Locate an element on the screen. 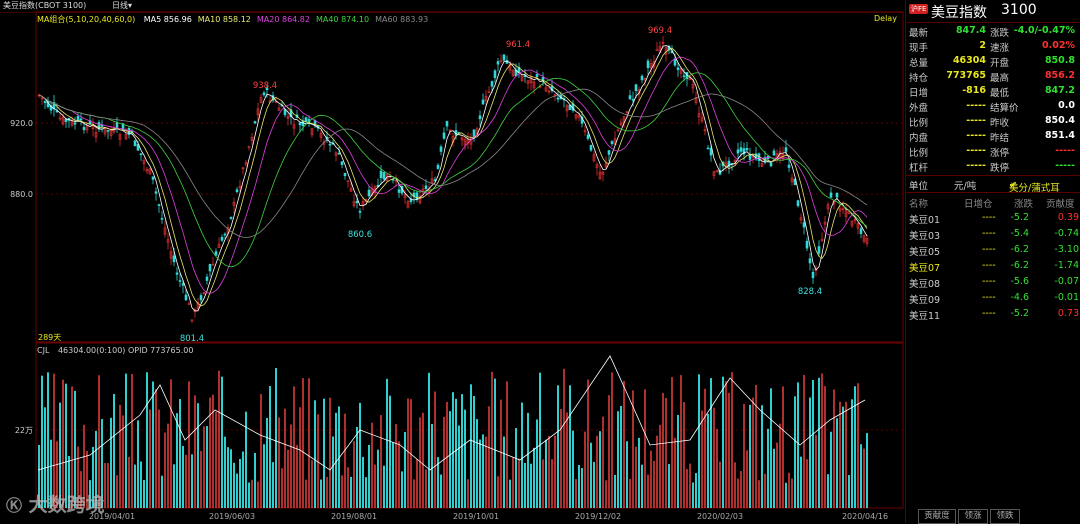  quote-label: 跌停 is located at coordinates (1000, 168).